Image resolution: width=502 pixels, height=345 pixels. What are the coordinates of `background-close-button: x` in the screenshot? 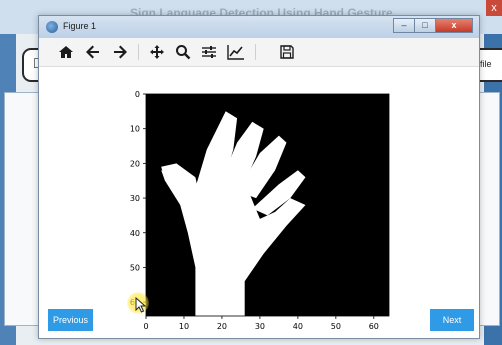 It's located at (494, 8).